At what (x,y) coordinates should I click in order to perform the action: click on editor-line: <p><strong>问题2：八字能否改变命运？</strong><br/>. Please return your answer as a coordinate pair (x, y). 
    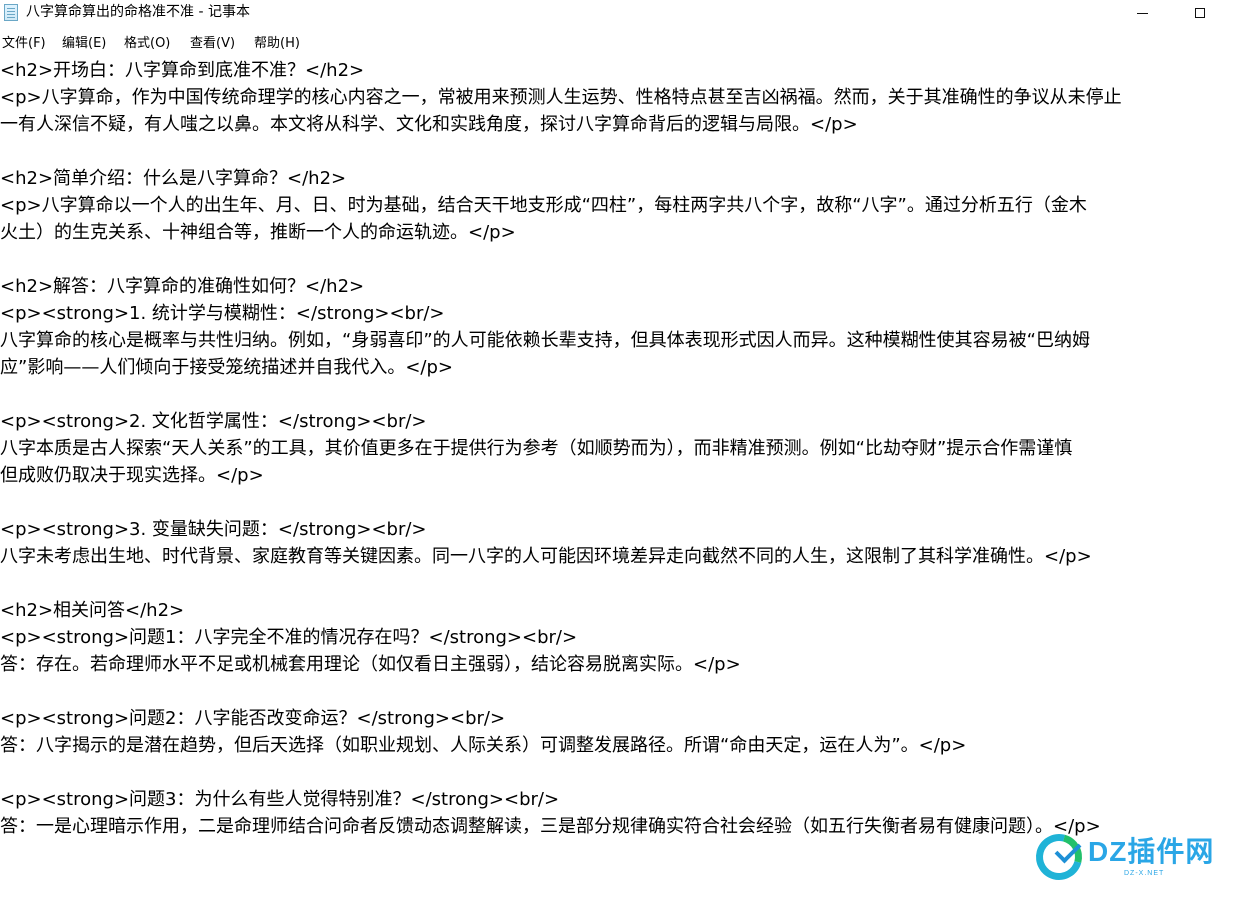
    Looking at the image, I should click on (253, 718).